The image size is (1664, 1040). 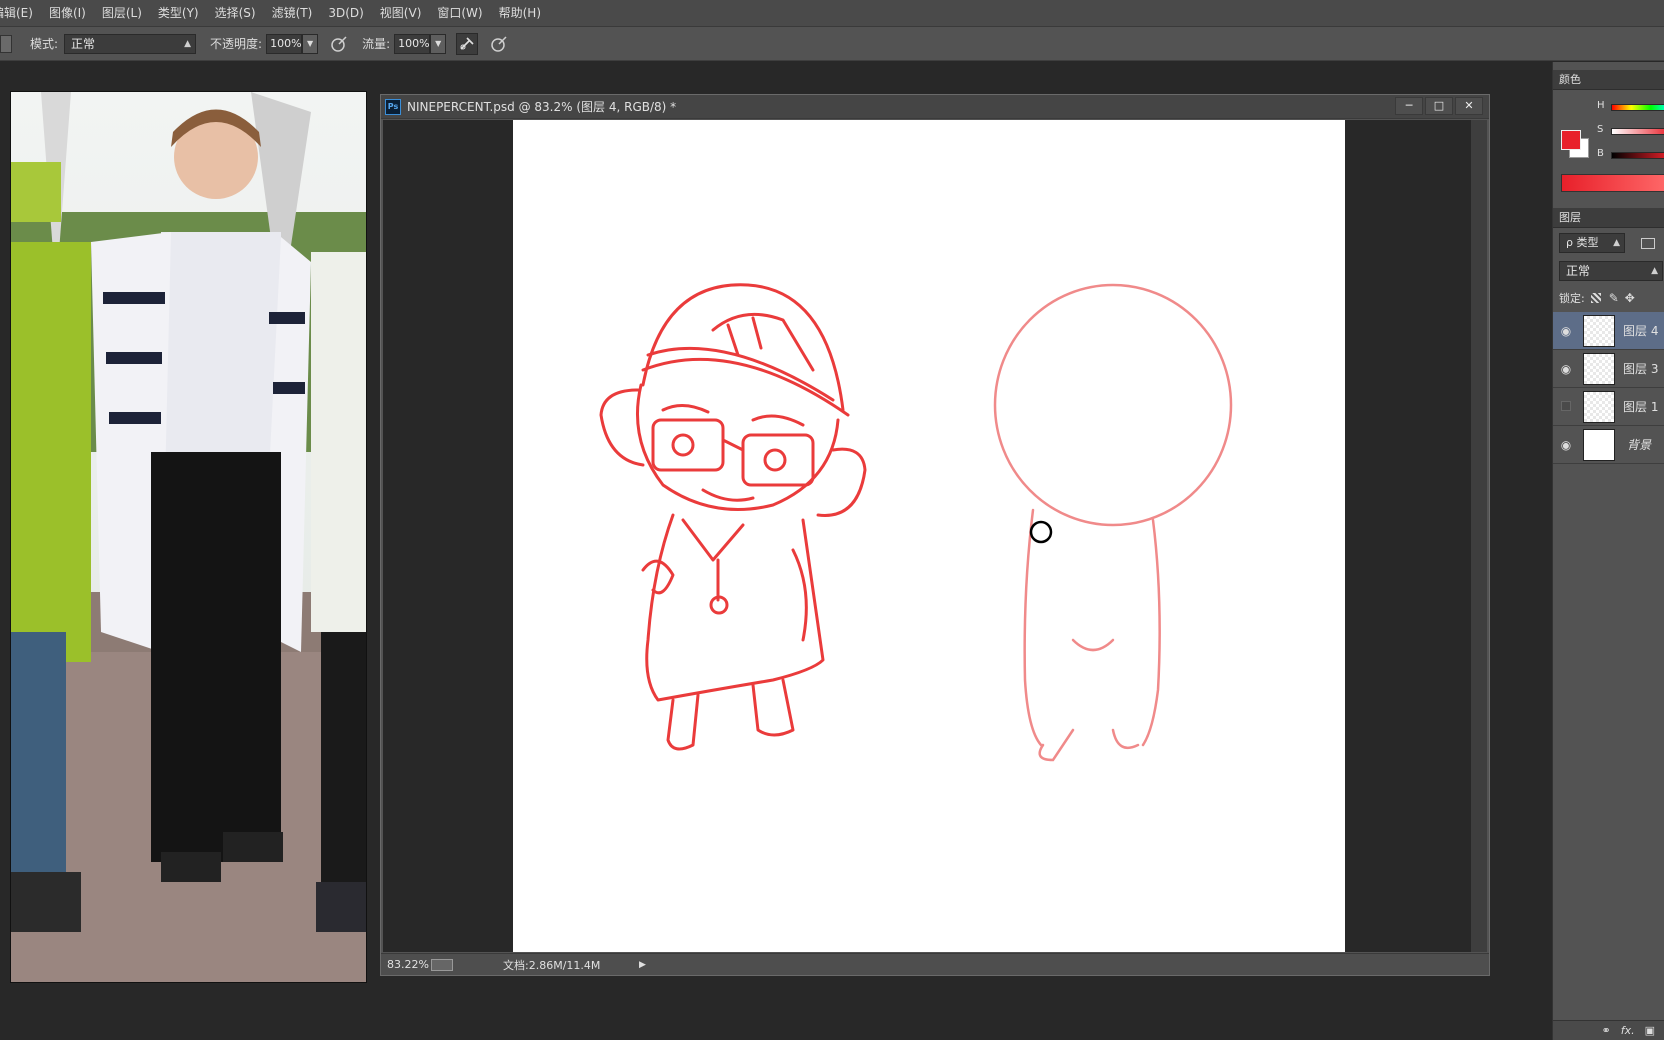 What do you see at coordinates (292, 13) in the screenshot?
I see `menu-filter: 滤镜(T)` at bounding box center [292, 13].